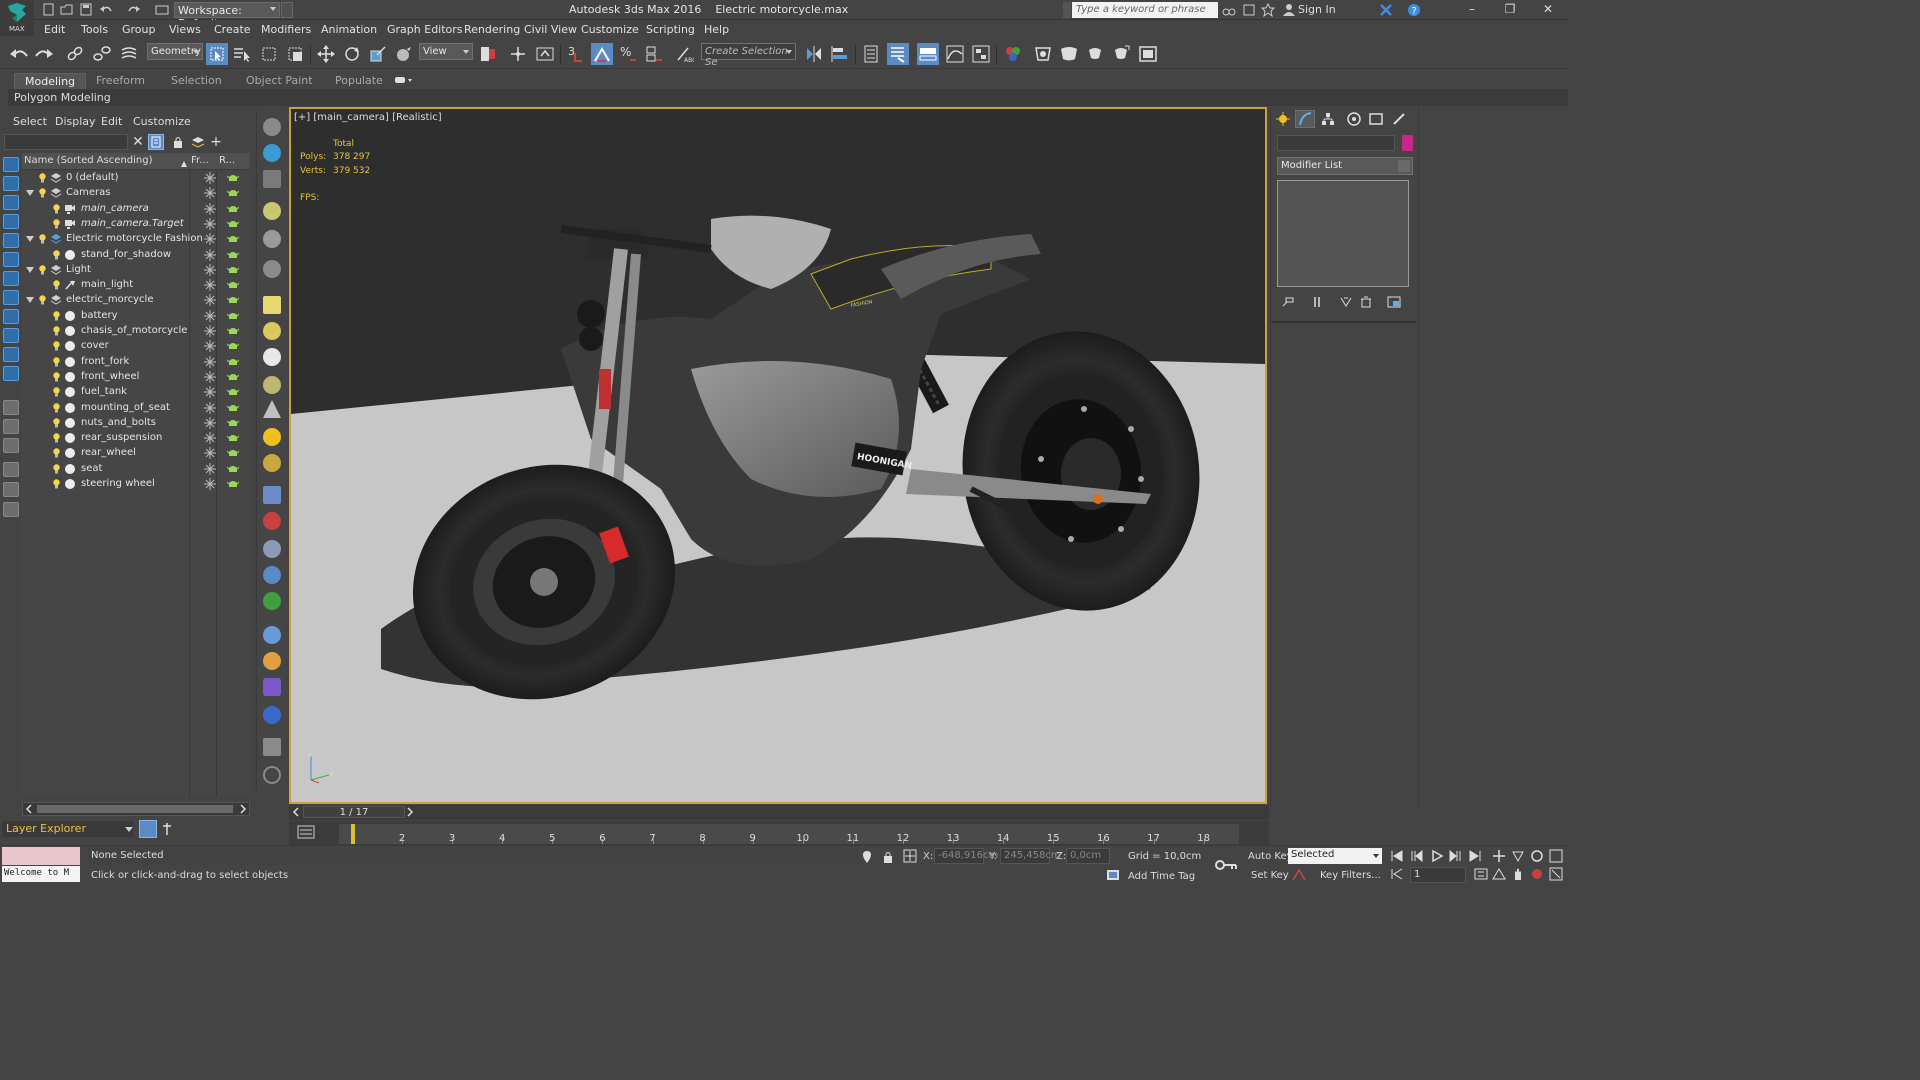 Image resolution: width=1920 pixels, height=1080 pixels. Describe the element at coordinates (1270, 875) in the screenshot. I see `set-key-button: Set Key` at that location.